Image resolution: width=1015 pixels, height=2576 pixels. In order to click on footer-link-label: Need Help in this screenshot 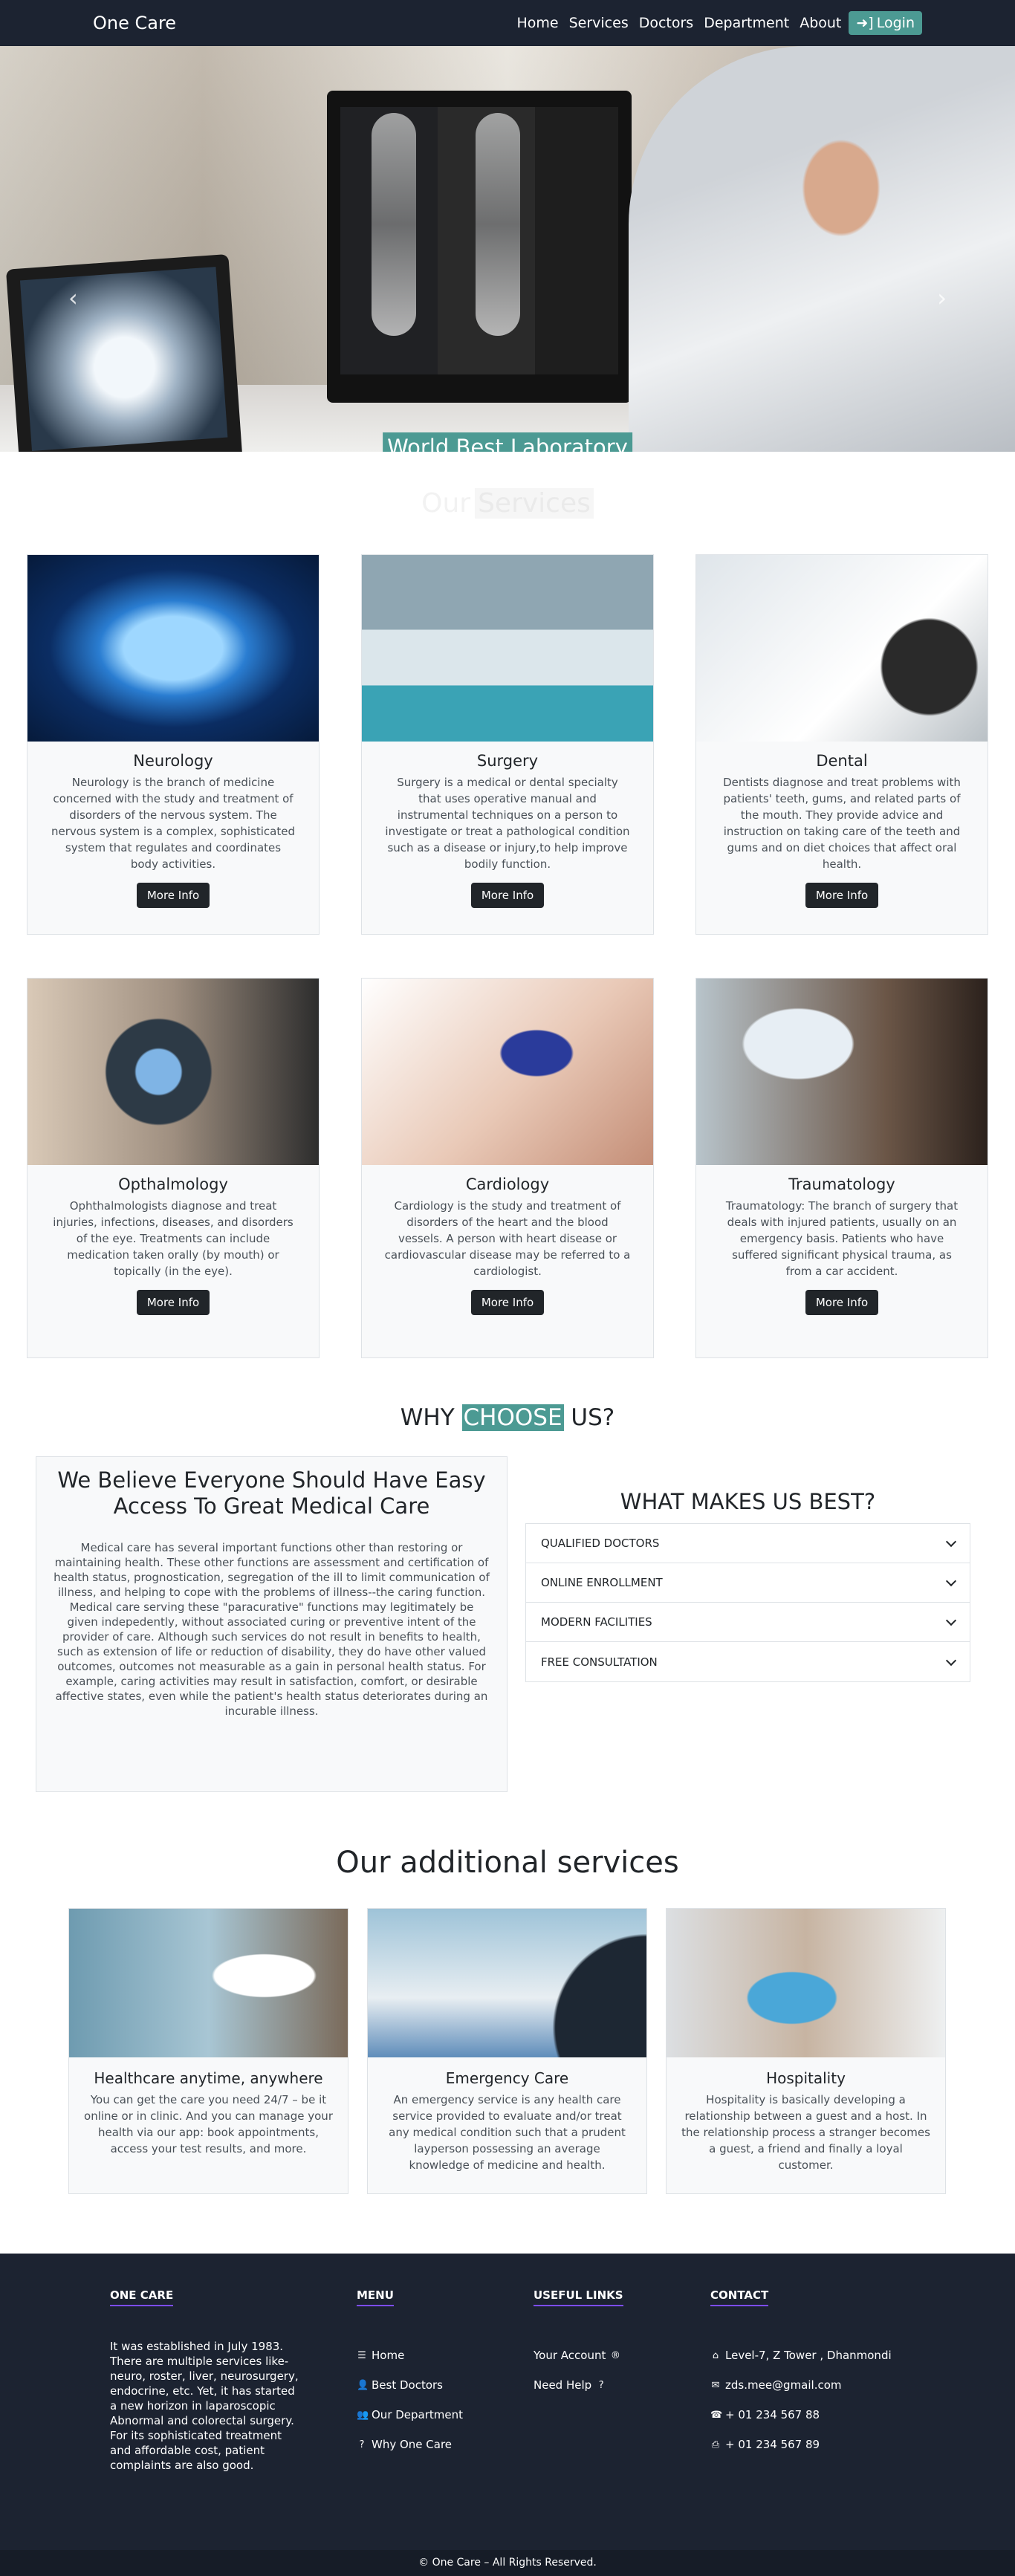, I will do `click(563, 2385)`.